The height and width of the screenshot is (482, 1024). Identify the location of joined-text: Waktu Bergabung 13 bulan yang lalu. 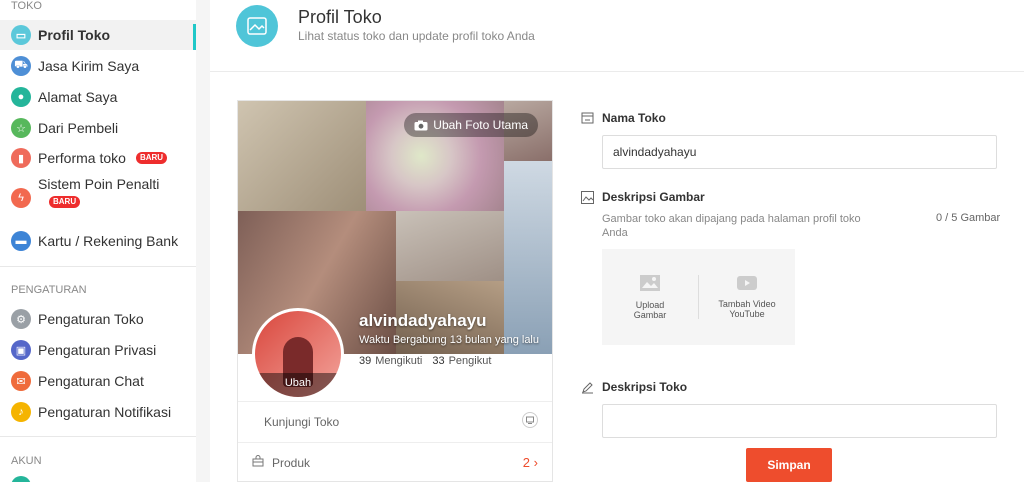
(449, 340).